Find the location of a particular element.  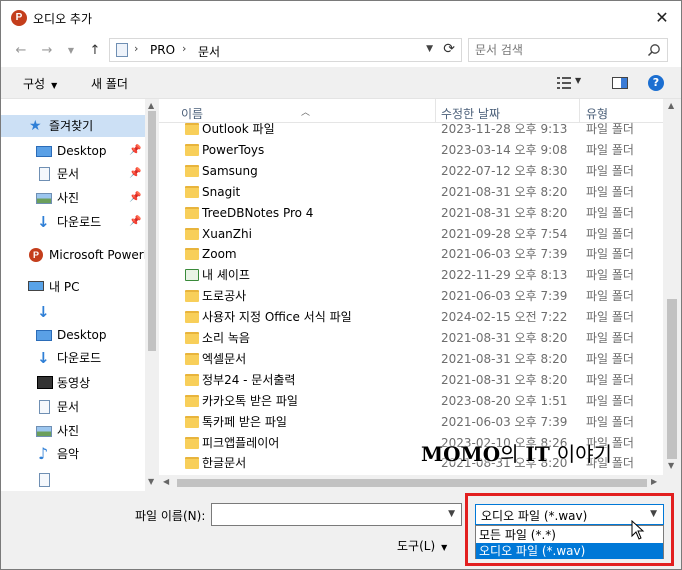

nav-item-label: 문서 is located at coordinates (68, 407).